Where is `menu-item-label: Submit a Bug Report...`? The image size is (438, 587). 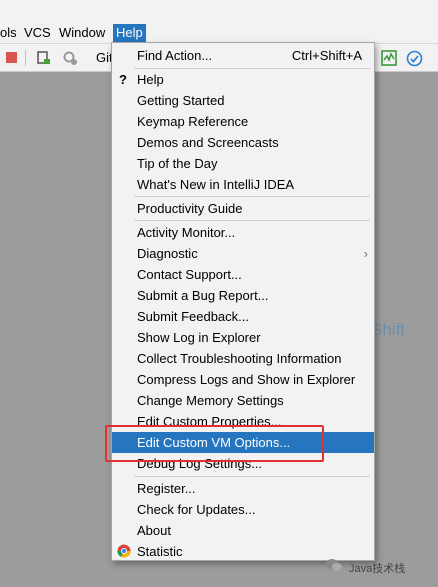
menu-item-label: Submit a Bug Report... is located at coordinates (203, 295).